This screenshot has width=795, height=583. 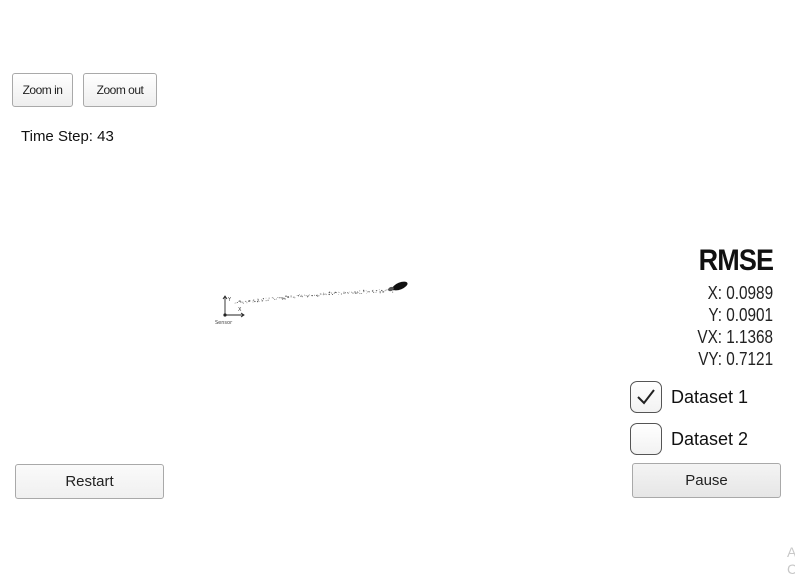 I want to click on trajectory-view: Y X Sensor, so click(x=311, y=303).